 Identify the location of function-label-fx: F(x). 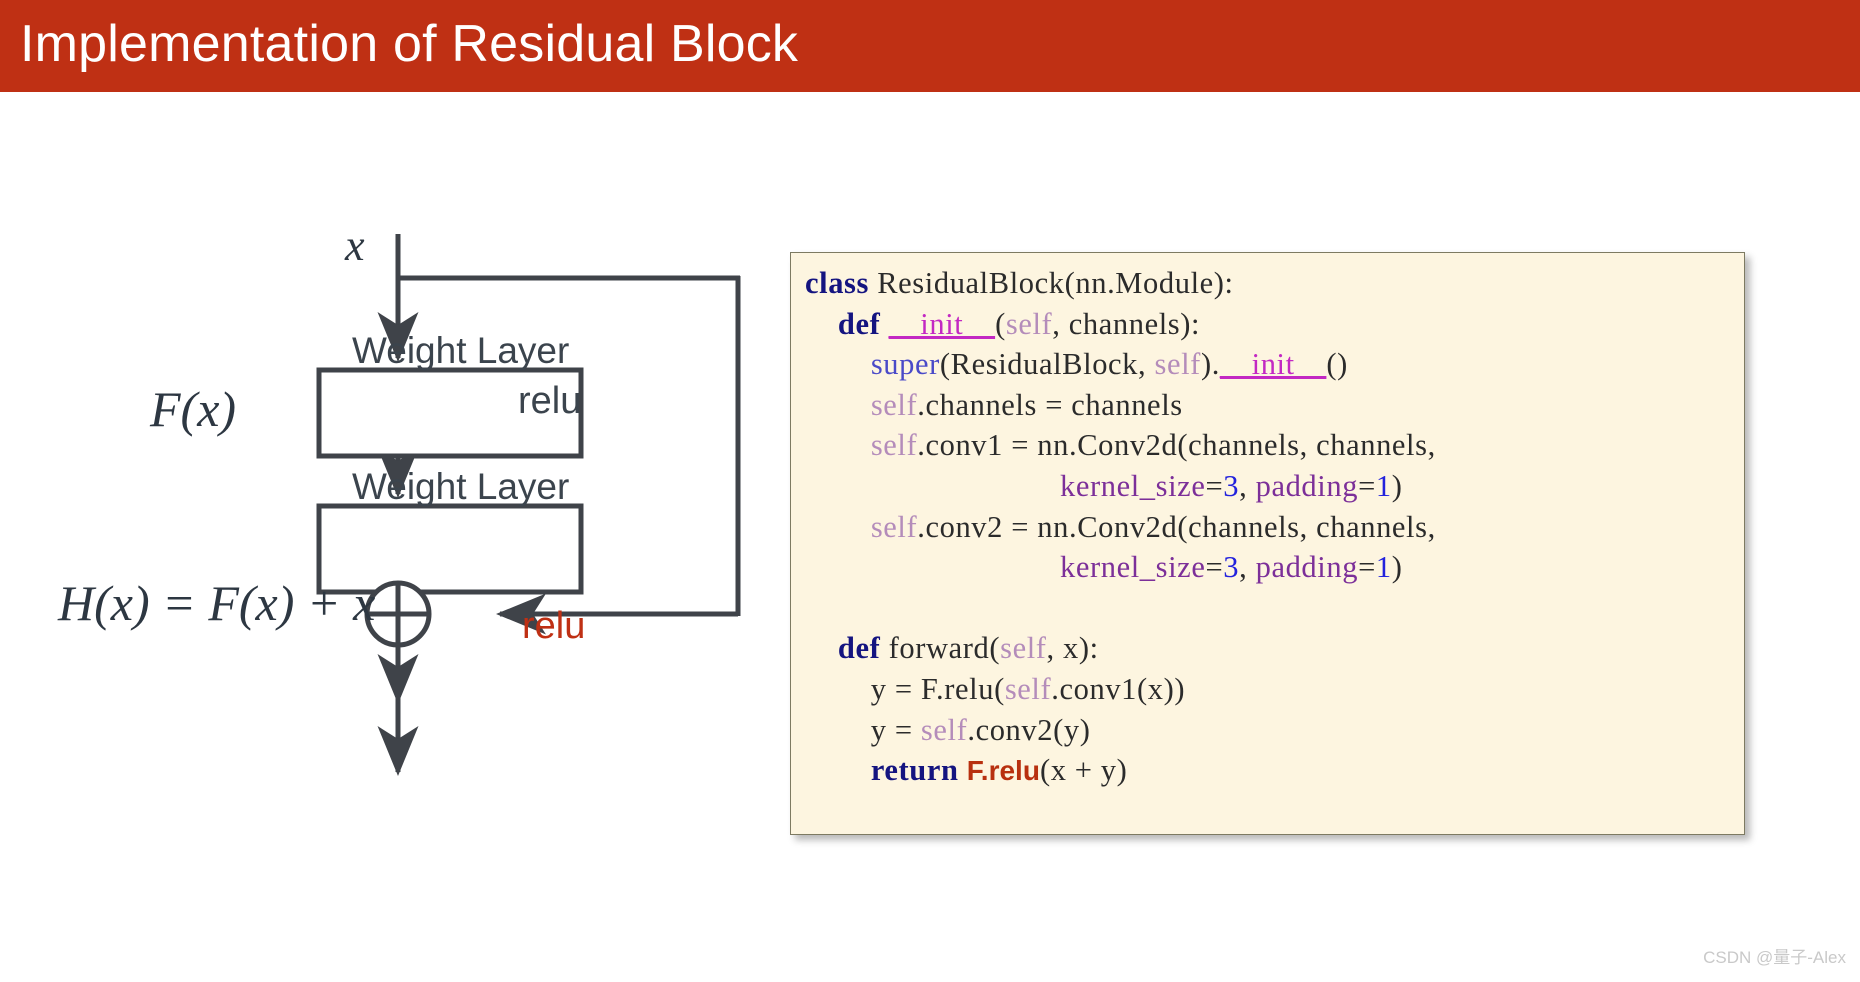
(193, 409).